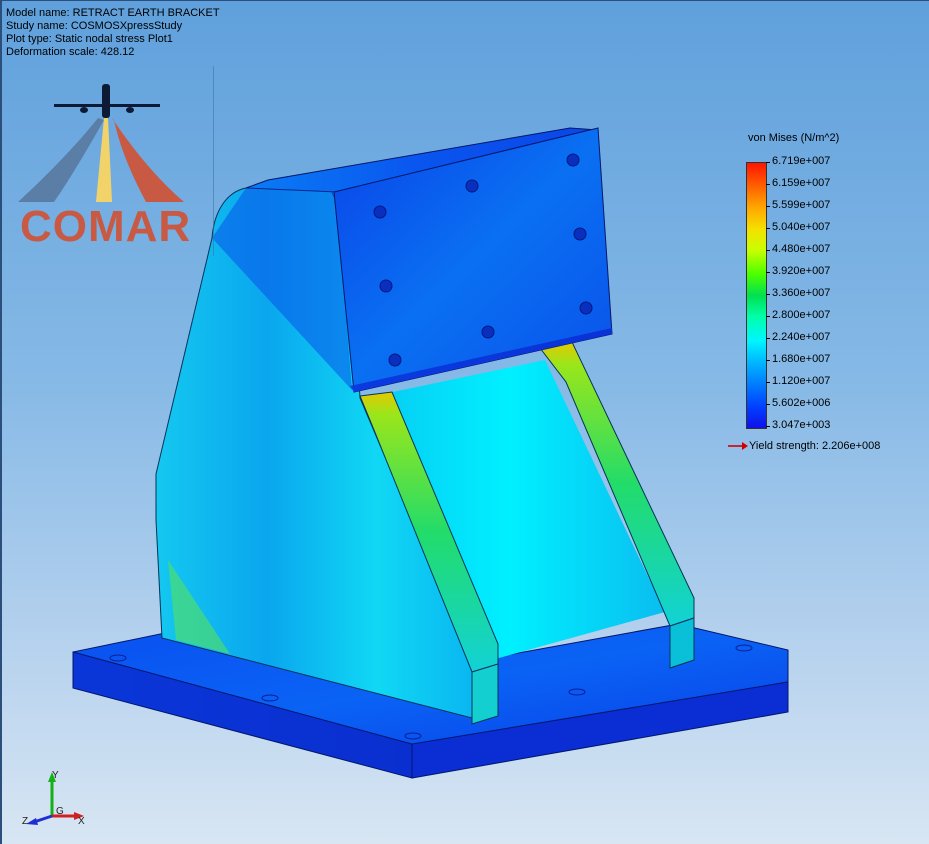  I want to click on study-name: Study name: COSMOSXpressStudy, so click(94, 26).